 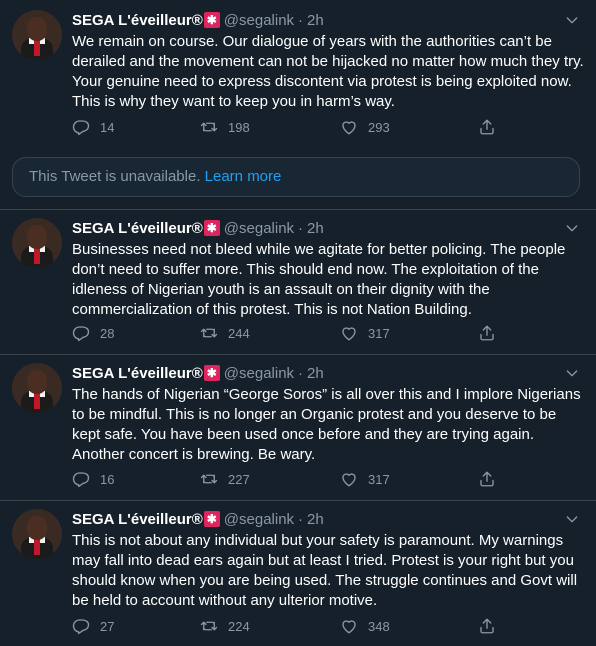 What do you see at coordinates (379, 626) in the screenshot?
I see `like-count: 348` at bounding box center [379, 626].